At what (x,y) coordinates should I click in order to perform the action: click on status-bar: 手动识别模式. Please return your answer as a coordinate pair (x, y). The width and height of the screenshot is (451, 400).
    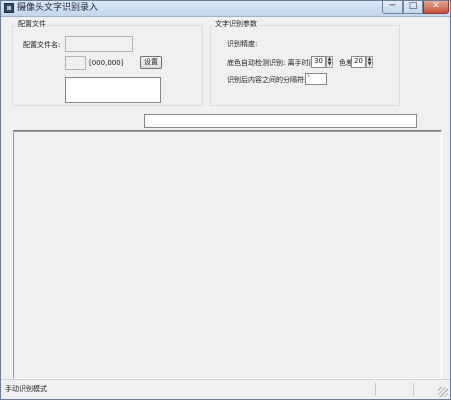
    Looking at the image, I should click on (225, 389).